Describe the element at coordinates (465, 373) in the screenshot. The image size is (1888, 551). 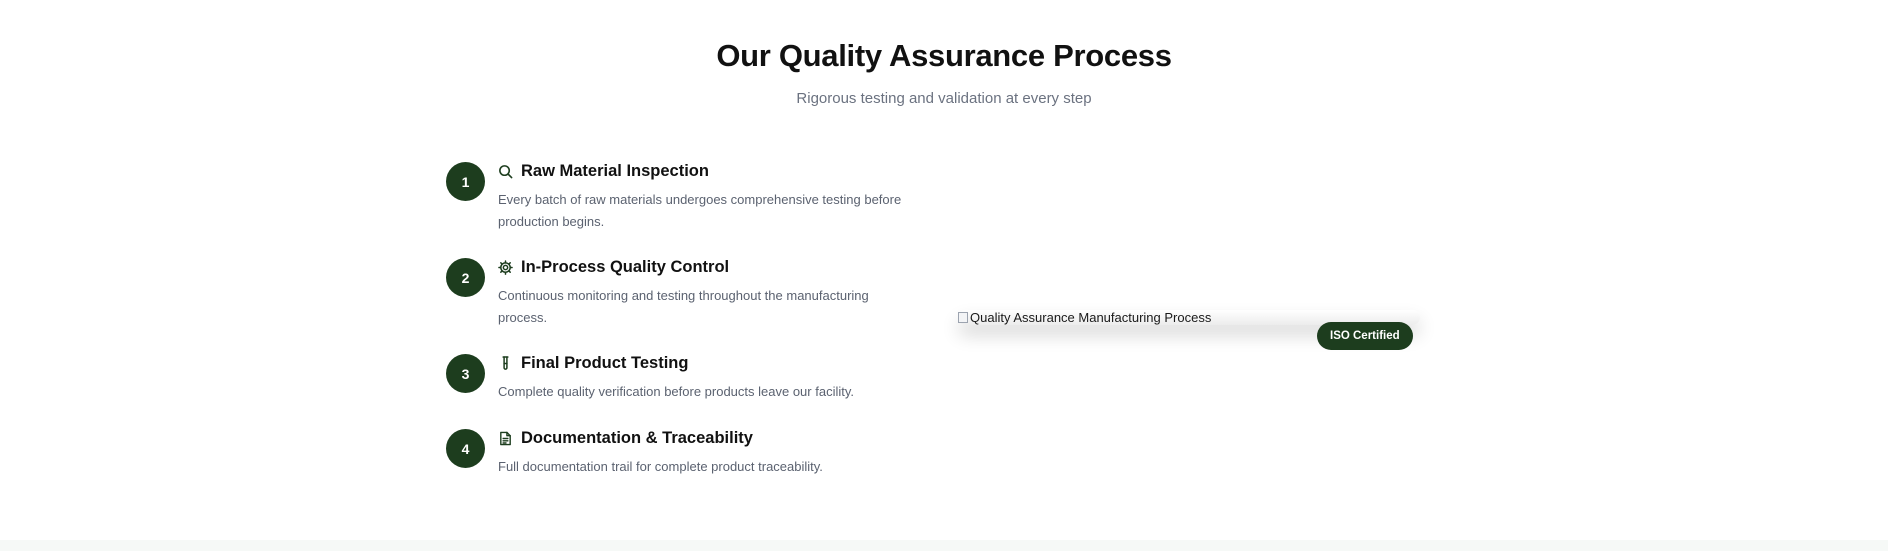
I see `step-number-badge: 3` at that location.